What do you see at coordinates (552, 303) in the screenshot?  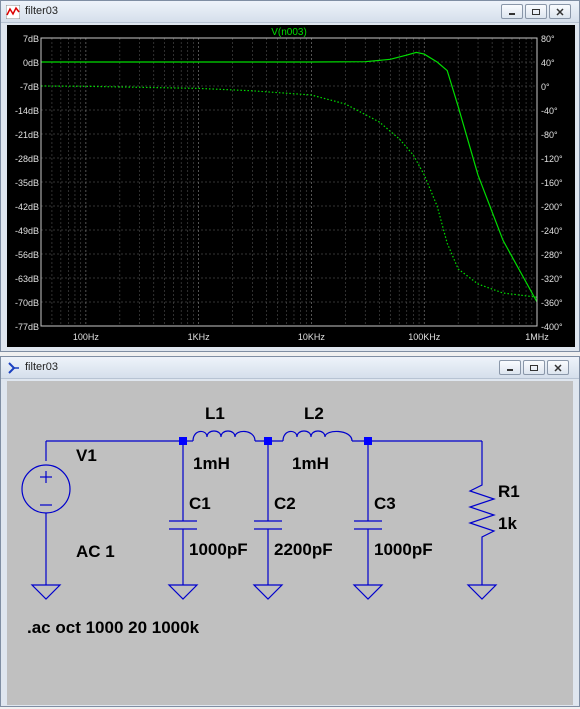 I see `y-right-tick-label: -360°` at bounding box center [552, 303].